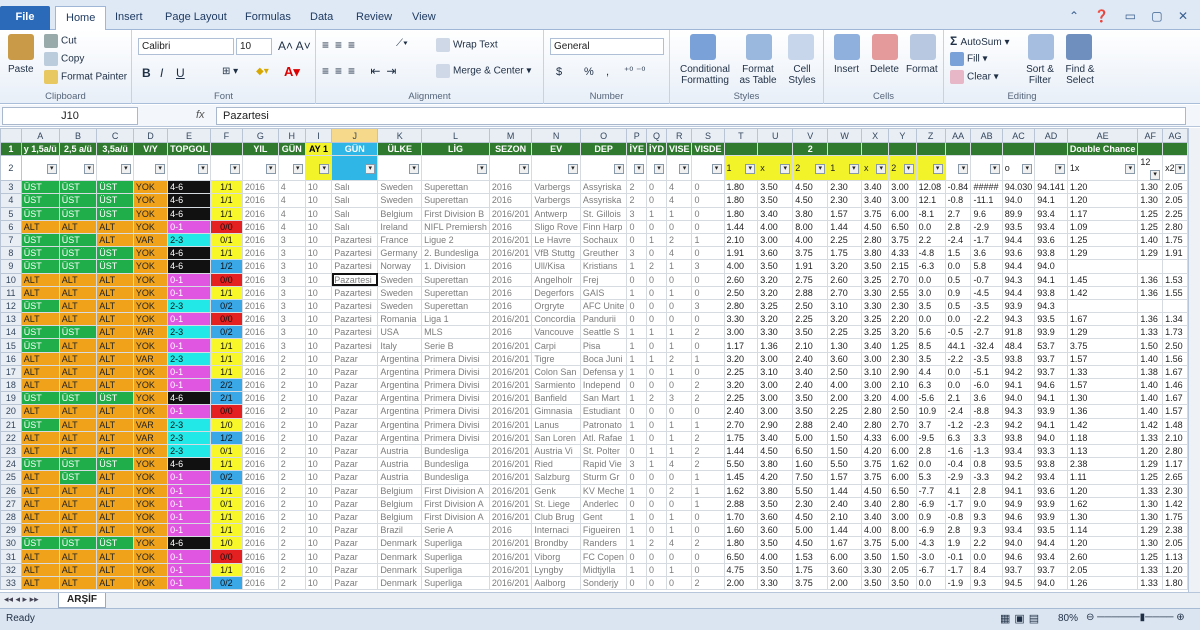  I want to click on merge-center-button: Merge & Center ▾, so click(483, 71).